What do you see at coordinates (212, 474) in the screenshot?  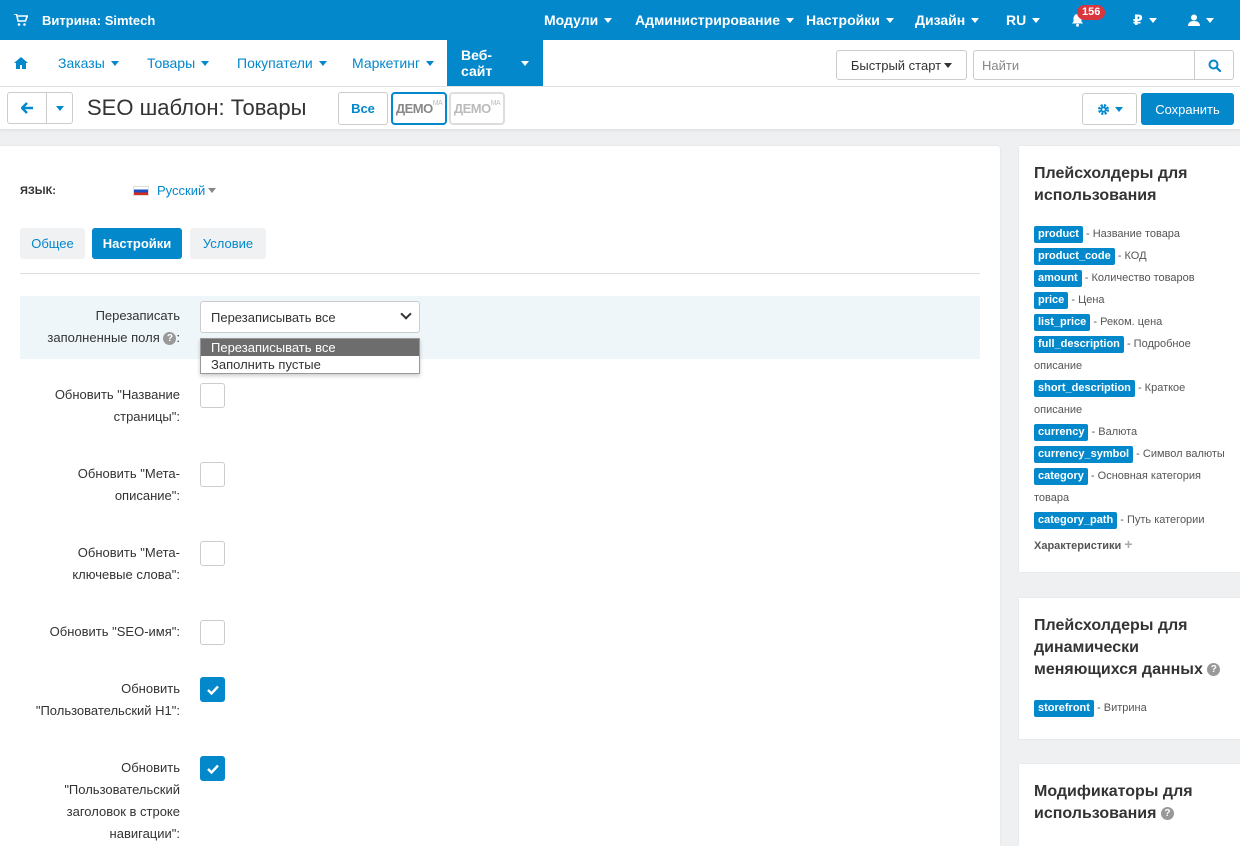 I see `update-meta-description-checkbox` at bounding box center [212, 474].